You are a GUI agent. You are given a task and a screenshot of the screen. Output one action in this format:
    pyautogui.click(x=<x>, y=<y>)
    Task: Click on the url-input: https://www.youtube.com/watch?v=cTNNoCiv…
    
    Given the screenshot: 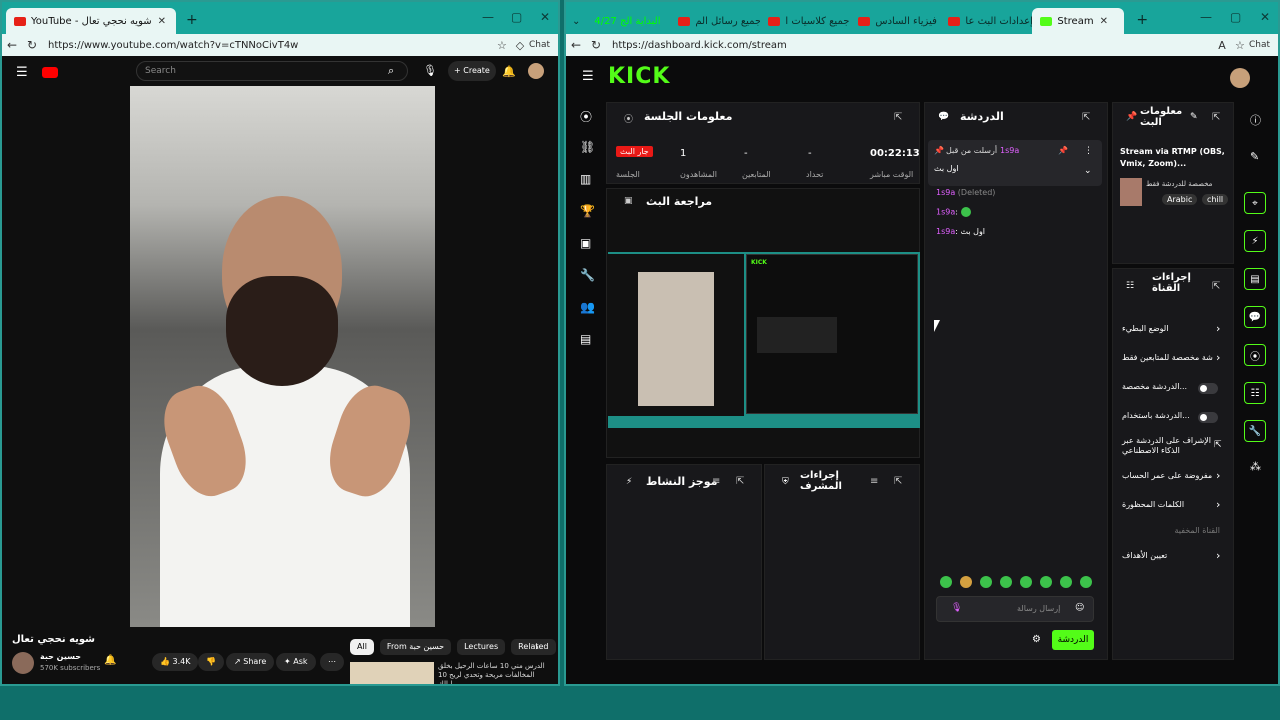 What is the action you would take?
    pyautogui.click(x=270, y=45)
    